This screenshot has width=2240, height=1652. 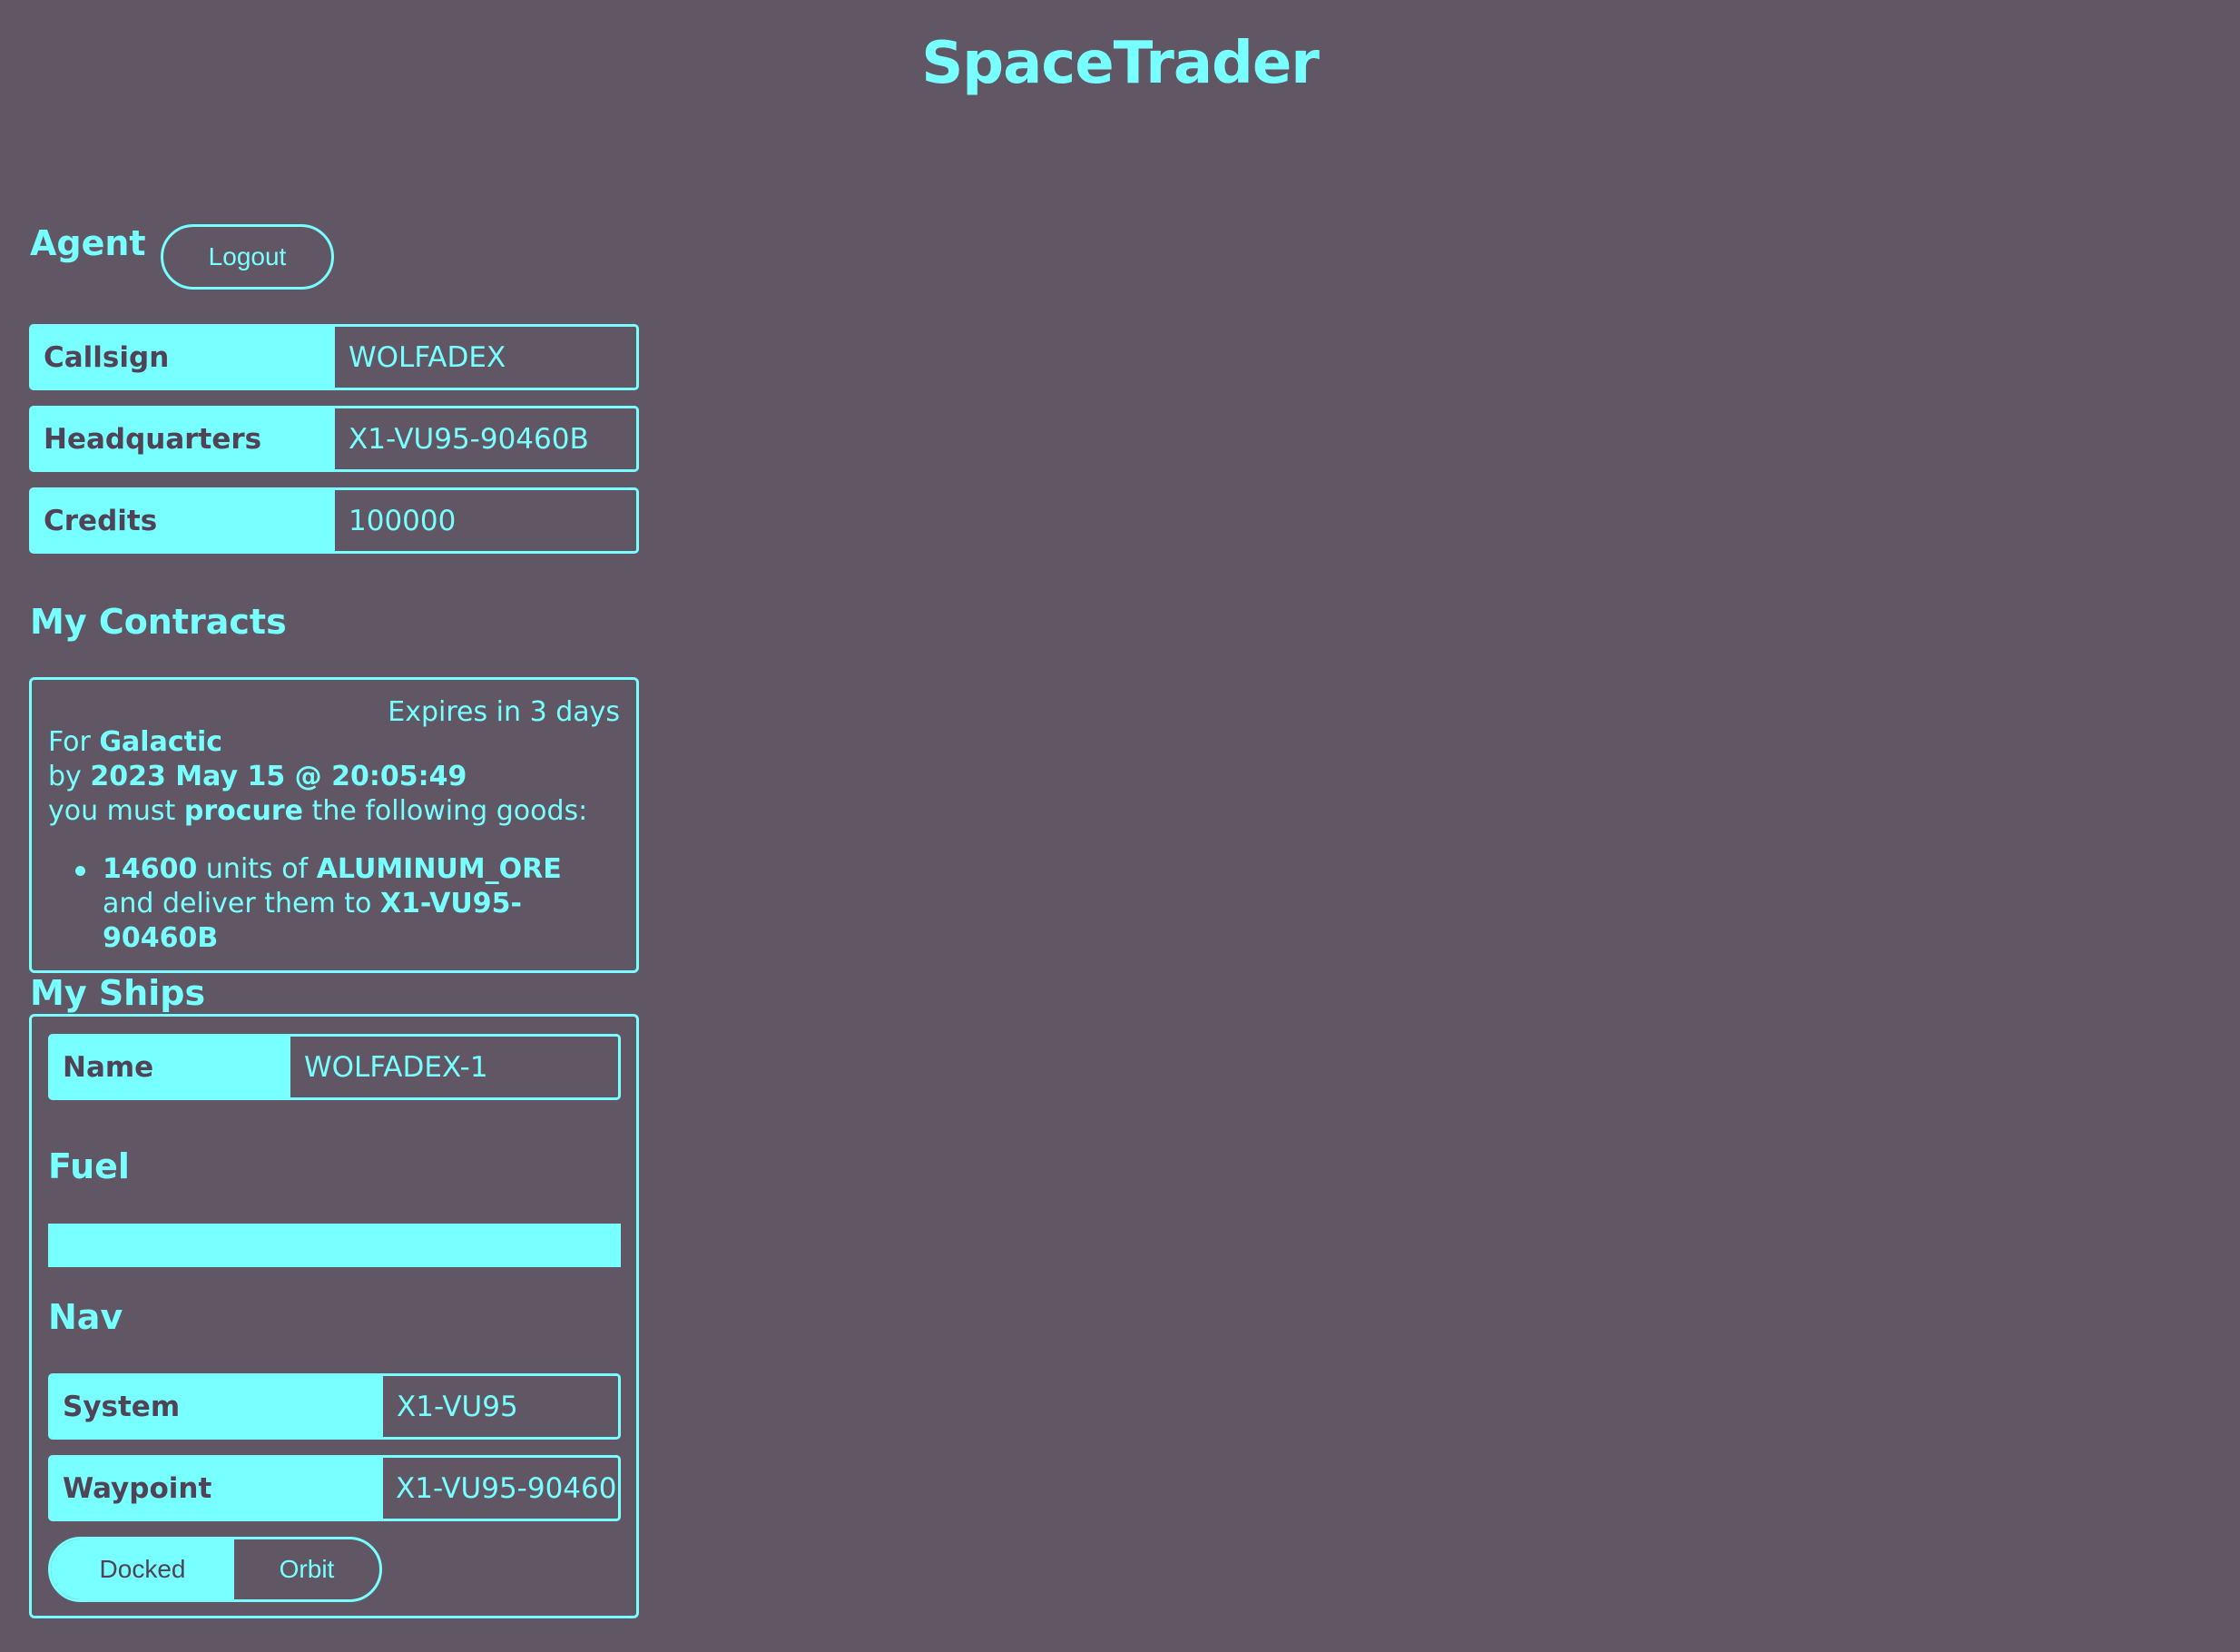 I want to click on nav-system-row: System X1-VU95, so click(x=334, y=1406).